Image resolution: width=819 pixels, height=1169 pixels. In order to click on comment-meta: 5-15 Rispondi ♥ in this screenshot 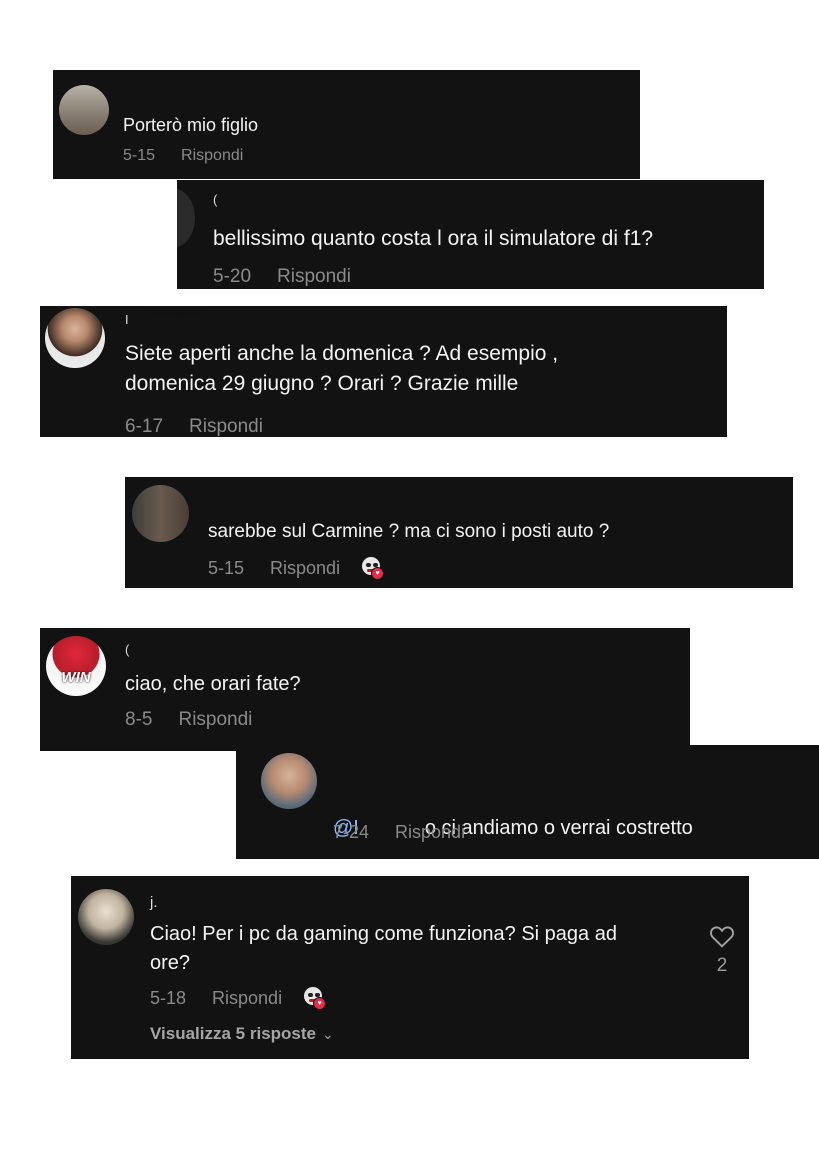, I will do `click(296, 568)`.